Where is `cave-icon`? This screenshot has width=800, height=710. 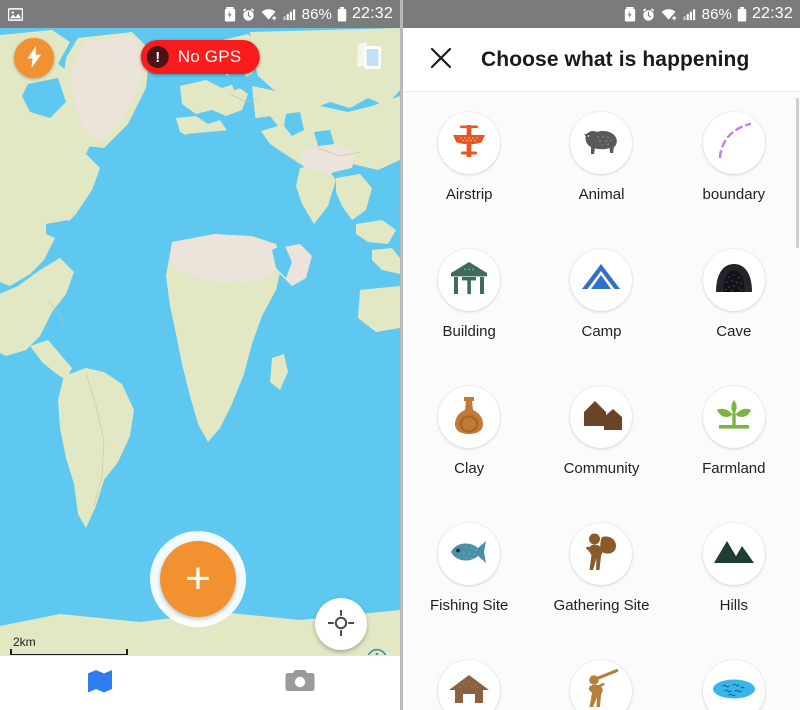
cave-icon is located at coordinates (734, 280).